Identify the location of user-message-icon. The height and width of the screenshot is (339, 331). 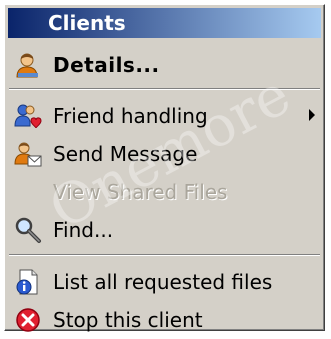
(28, 154).